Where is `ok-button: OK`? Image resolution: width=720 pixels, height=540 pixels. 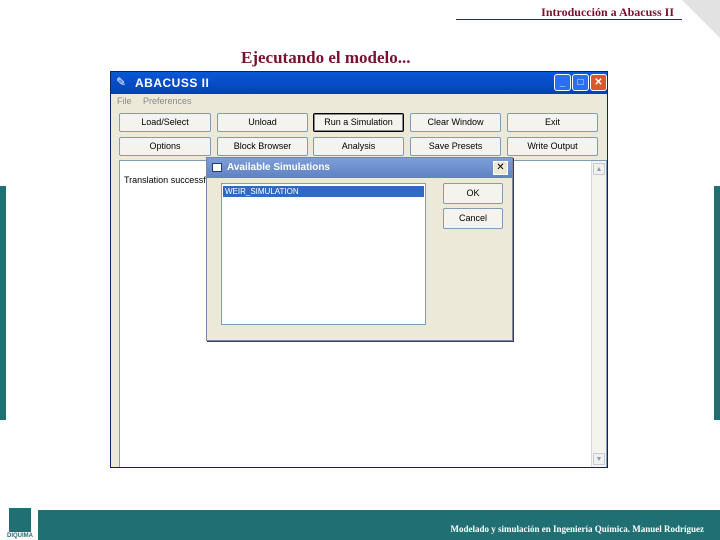 ok-button: OK is located at coordinates (473, 193).